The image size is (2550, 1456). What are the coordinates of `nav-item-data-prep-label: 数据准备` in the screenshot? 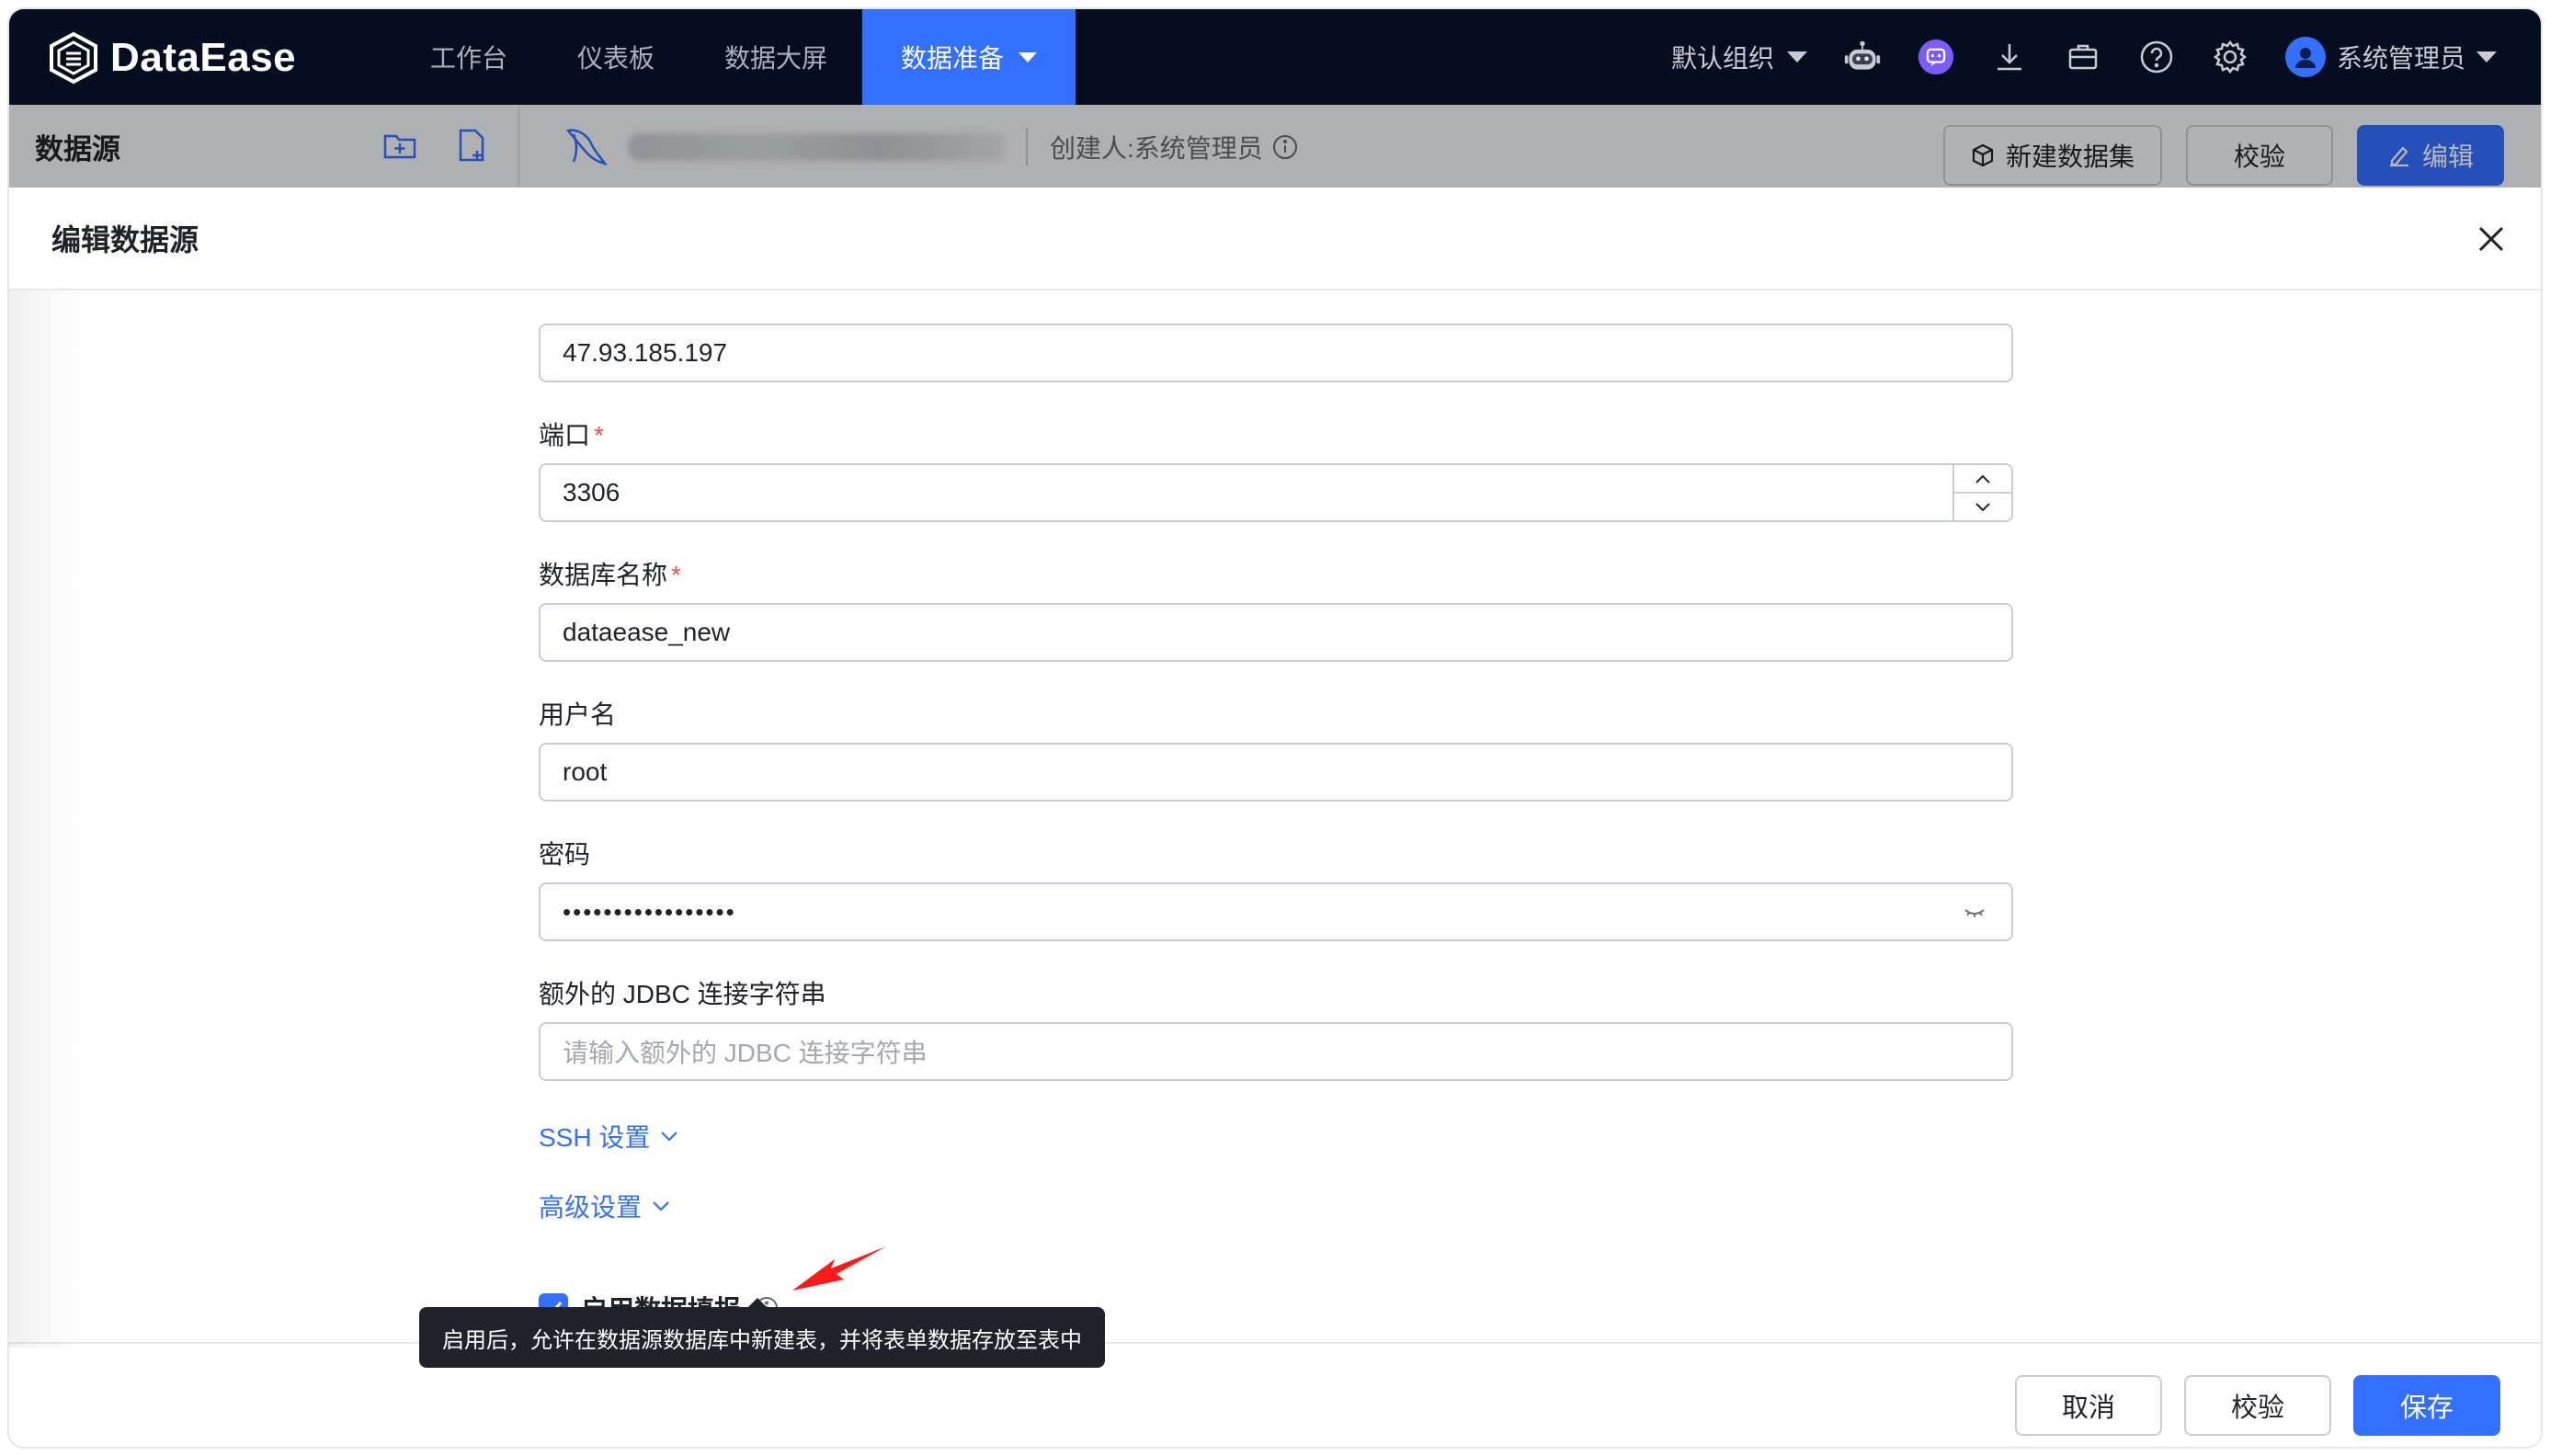 It's located at (953, 58).